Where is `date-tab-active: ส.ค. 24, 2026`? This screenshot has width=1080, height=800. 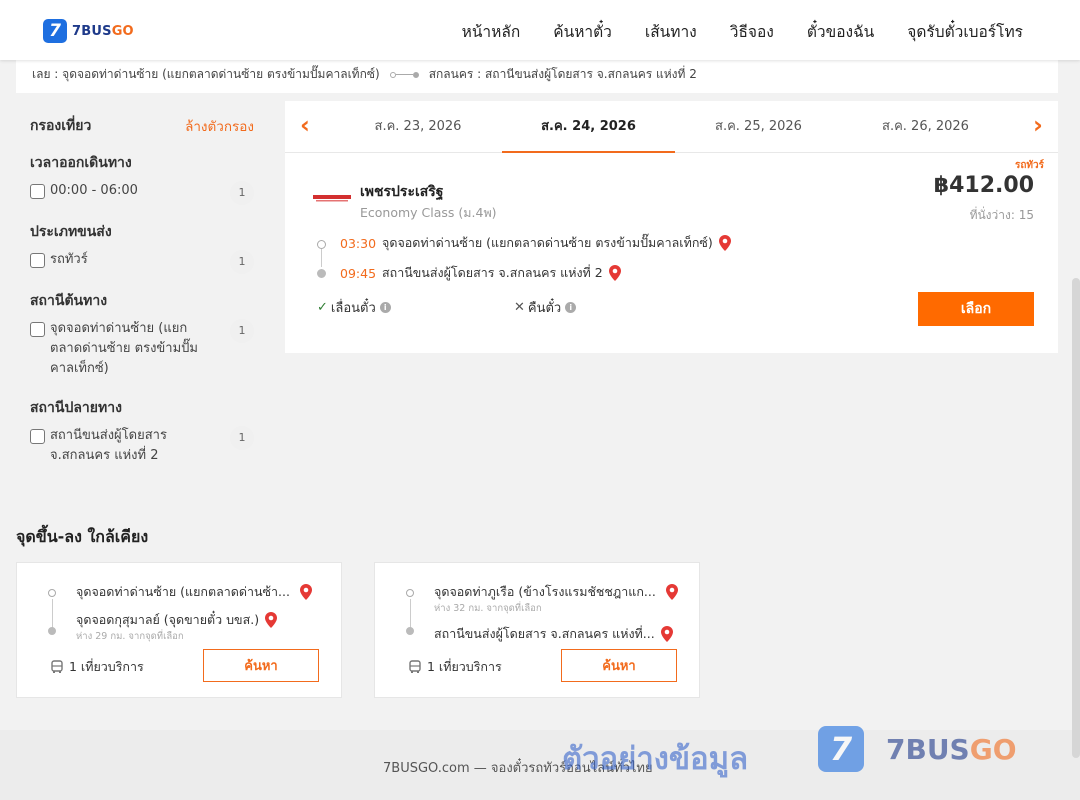 date-tab-active: ส.ค. 24, 2026 is located at coordinates (588, 127).